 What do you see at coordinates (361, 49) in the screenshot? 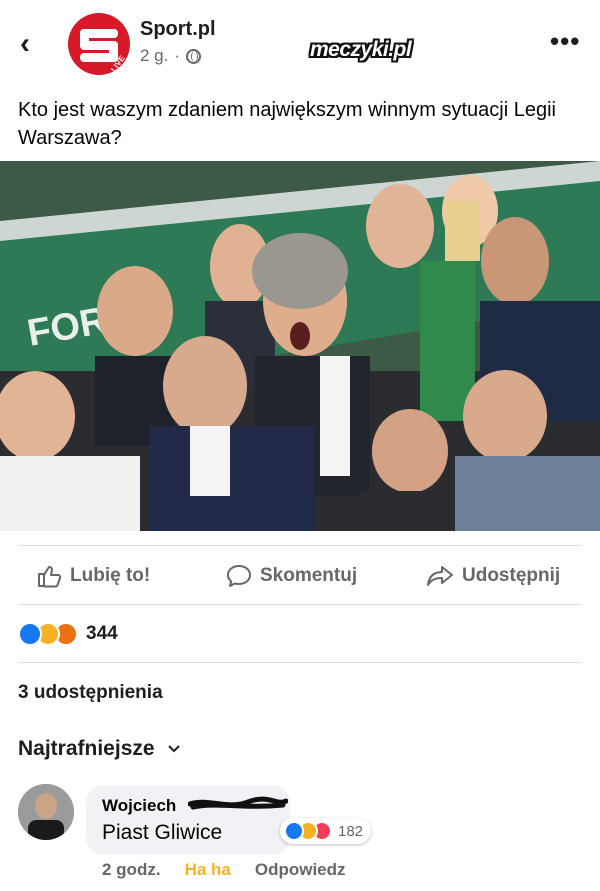
I see `watermark: meczyki.pl` at bounding box center [361, 49].